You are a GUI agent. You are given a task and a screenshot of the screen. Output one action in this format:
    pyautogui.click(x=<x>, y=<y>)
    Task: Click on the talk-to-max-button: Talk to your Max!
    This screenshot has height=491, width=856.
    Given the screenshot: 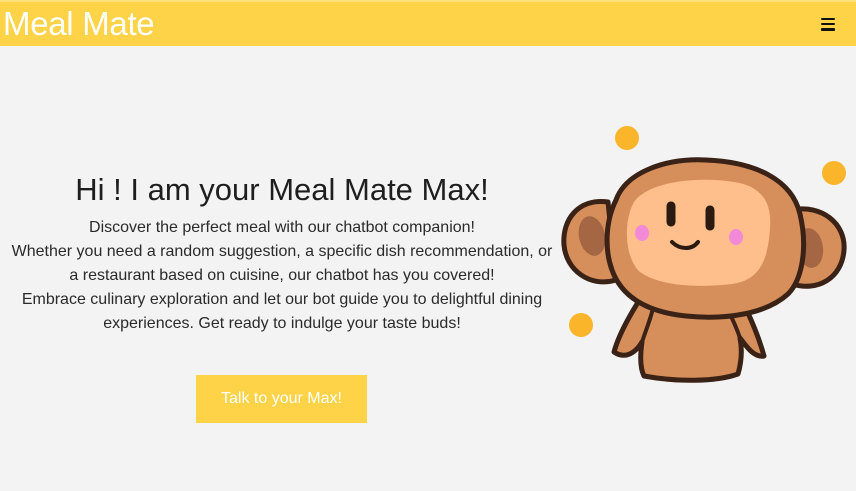 What is the action you would take?
    pyautogui.click(x=281, y=399)
    